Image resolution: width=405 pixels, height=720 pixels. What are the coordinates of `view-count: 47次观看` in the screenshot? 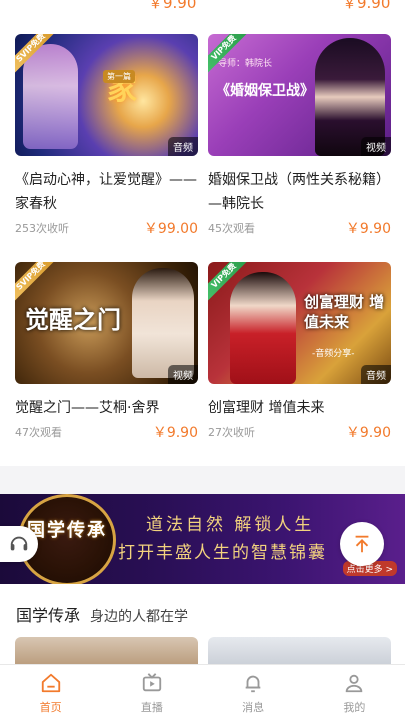 It's located at (38, 432).